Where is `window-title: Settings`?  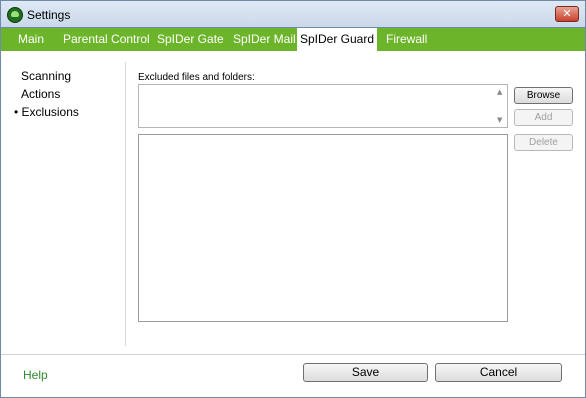 window-title: Settings is located at coordinates (49, 15).